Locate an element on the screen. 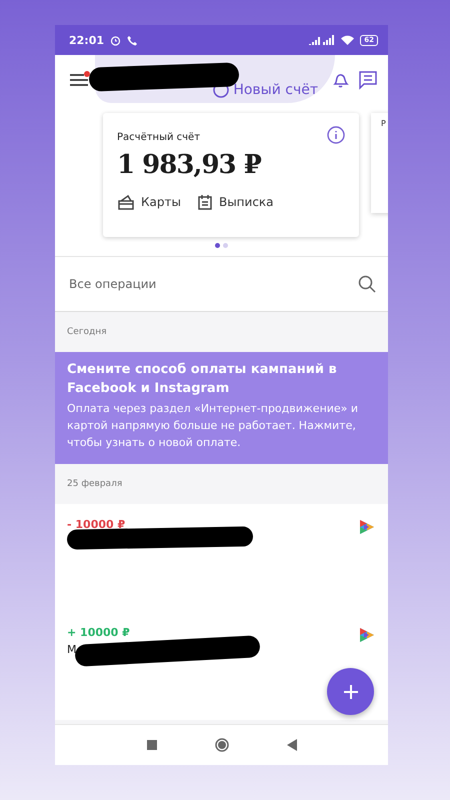 This screenshot has width=450, height=800. chat-icon is located at coordinates (368, 80).